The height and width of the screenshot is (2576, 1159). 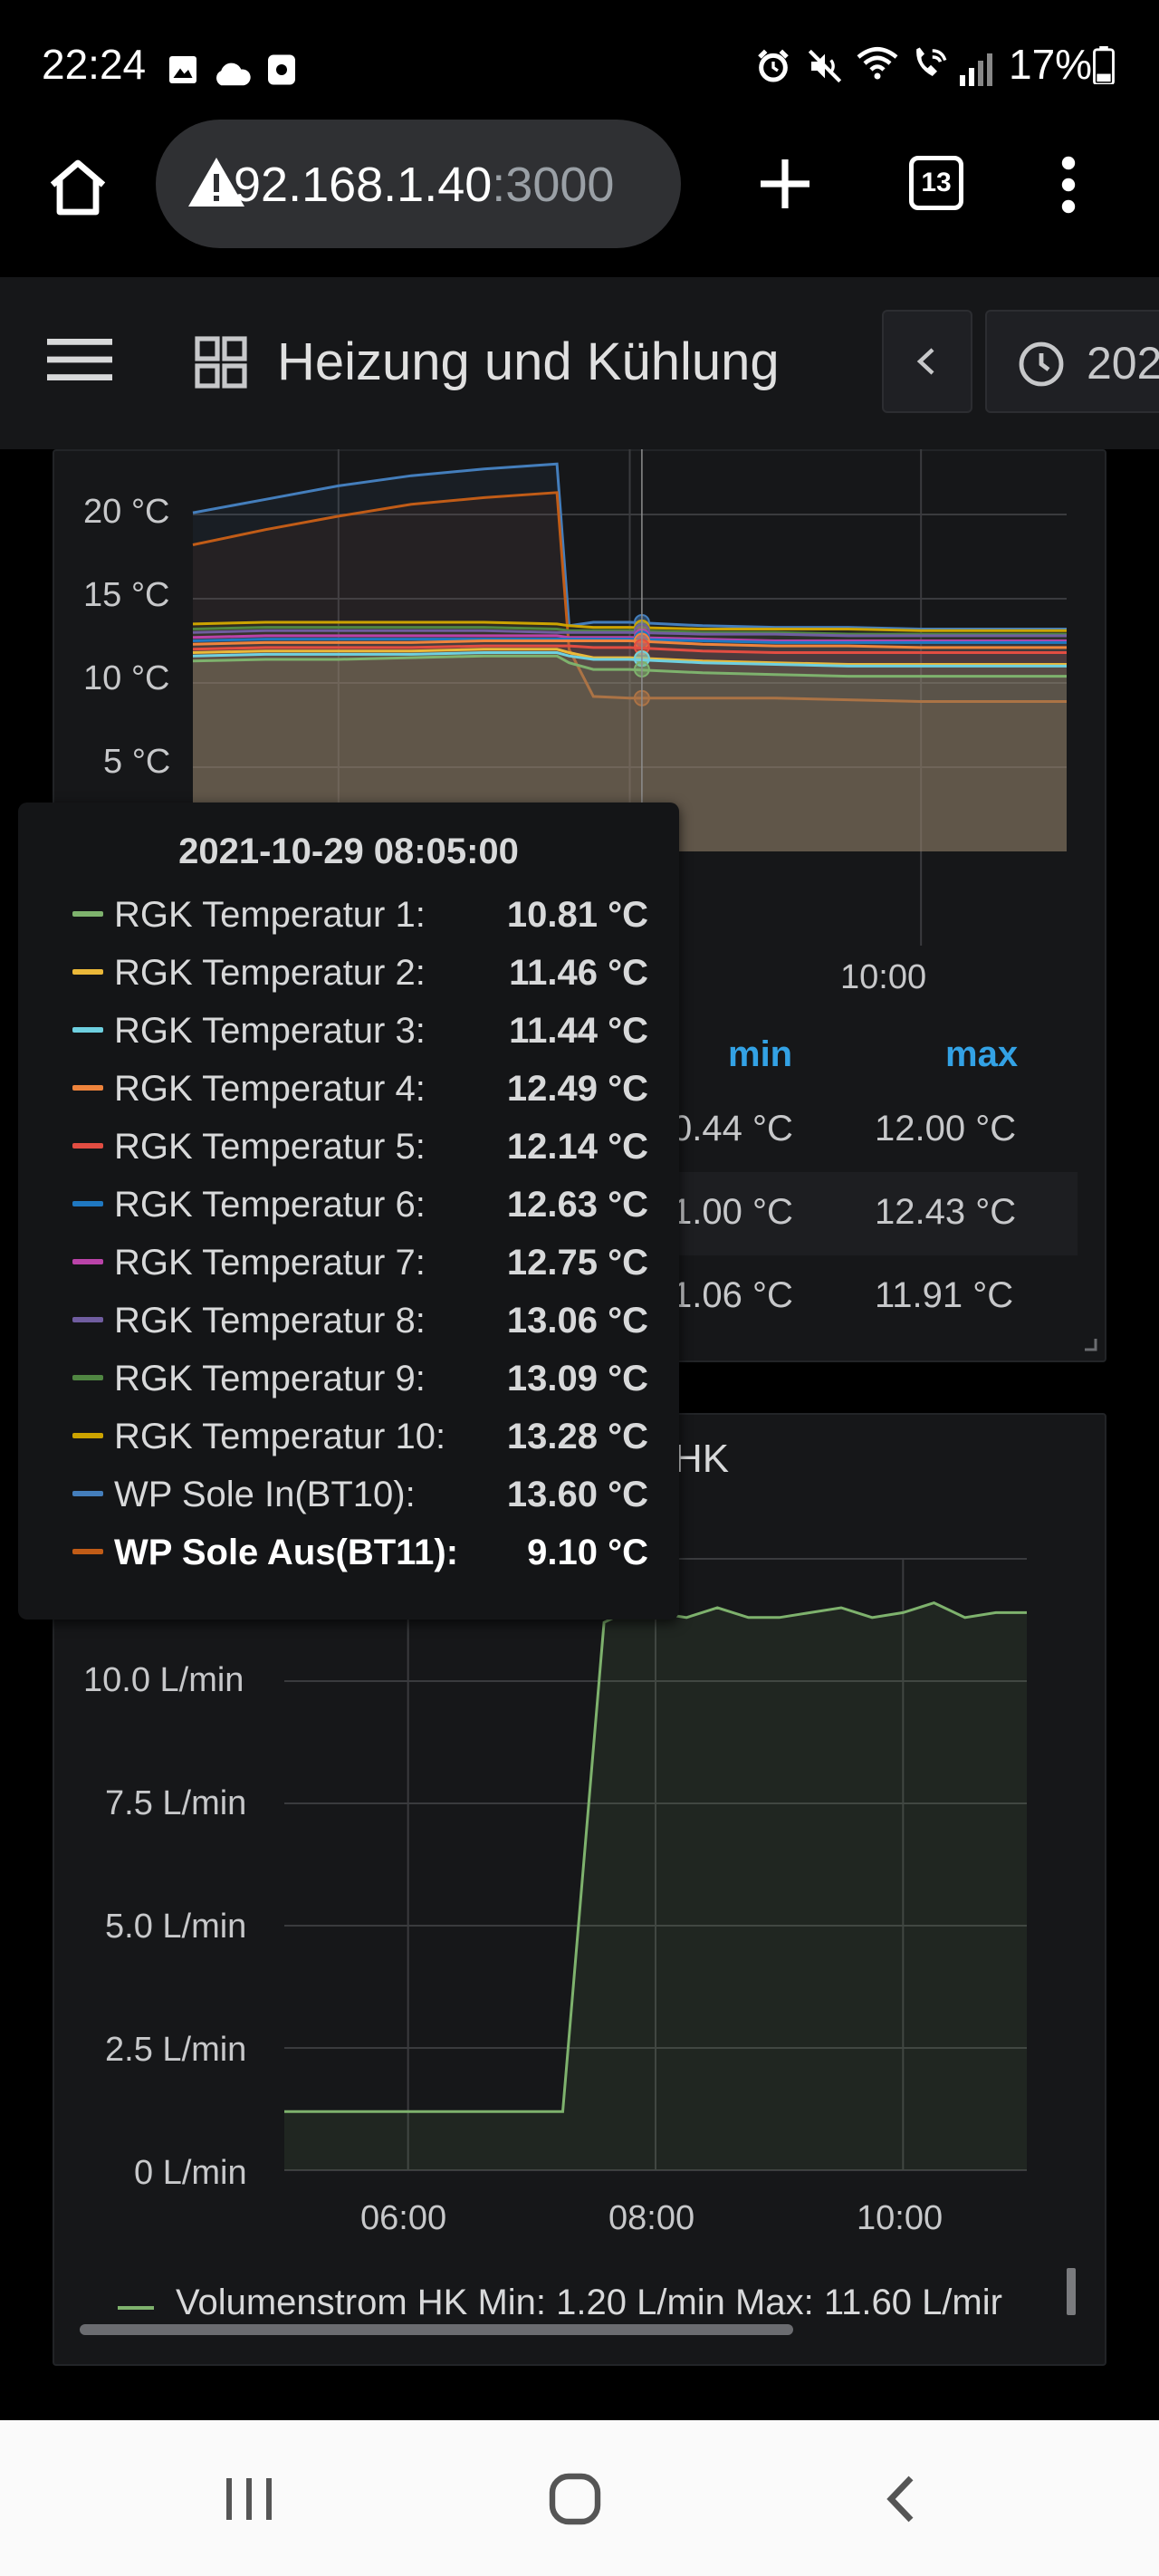 I want to click on url-text: 92.168.1.40:3000, so click(x=424, y=185).